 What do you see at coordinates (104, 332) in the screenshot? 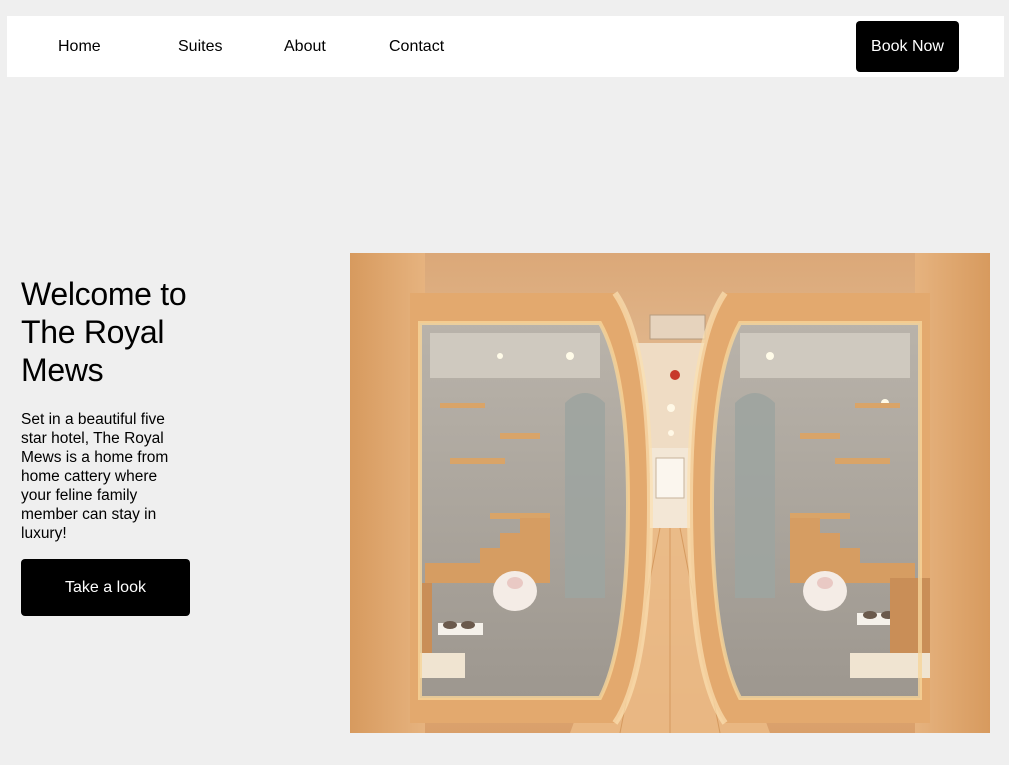
I see `hero-title: Welcome to The Royal Mews` at bounding box center [104, 332].